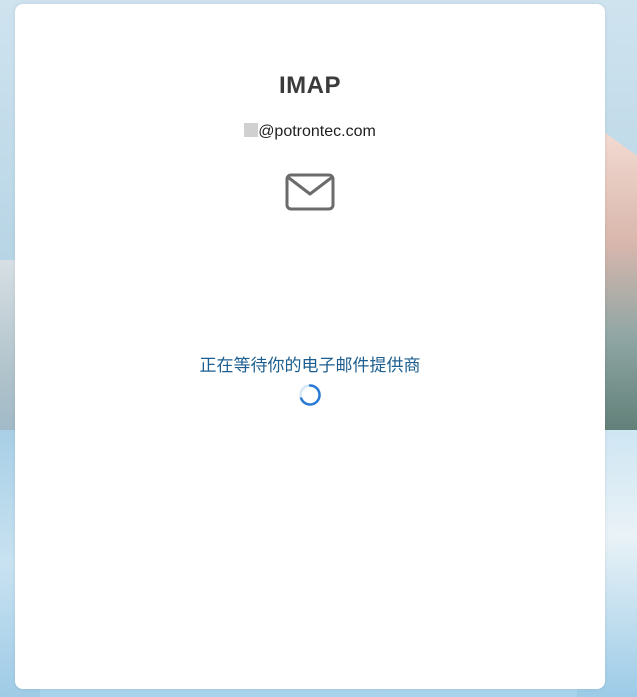 This screenshot has height=697, width=637. Describe the element at coordinates (310, 192) in the screenshot. I see `mail-envelope-icon` at that location.